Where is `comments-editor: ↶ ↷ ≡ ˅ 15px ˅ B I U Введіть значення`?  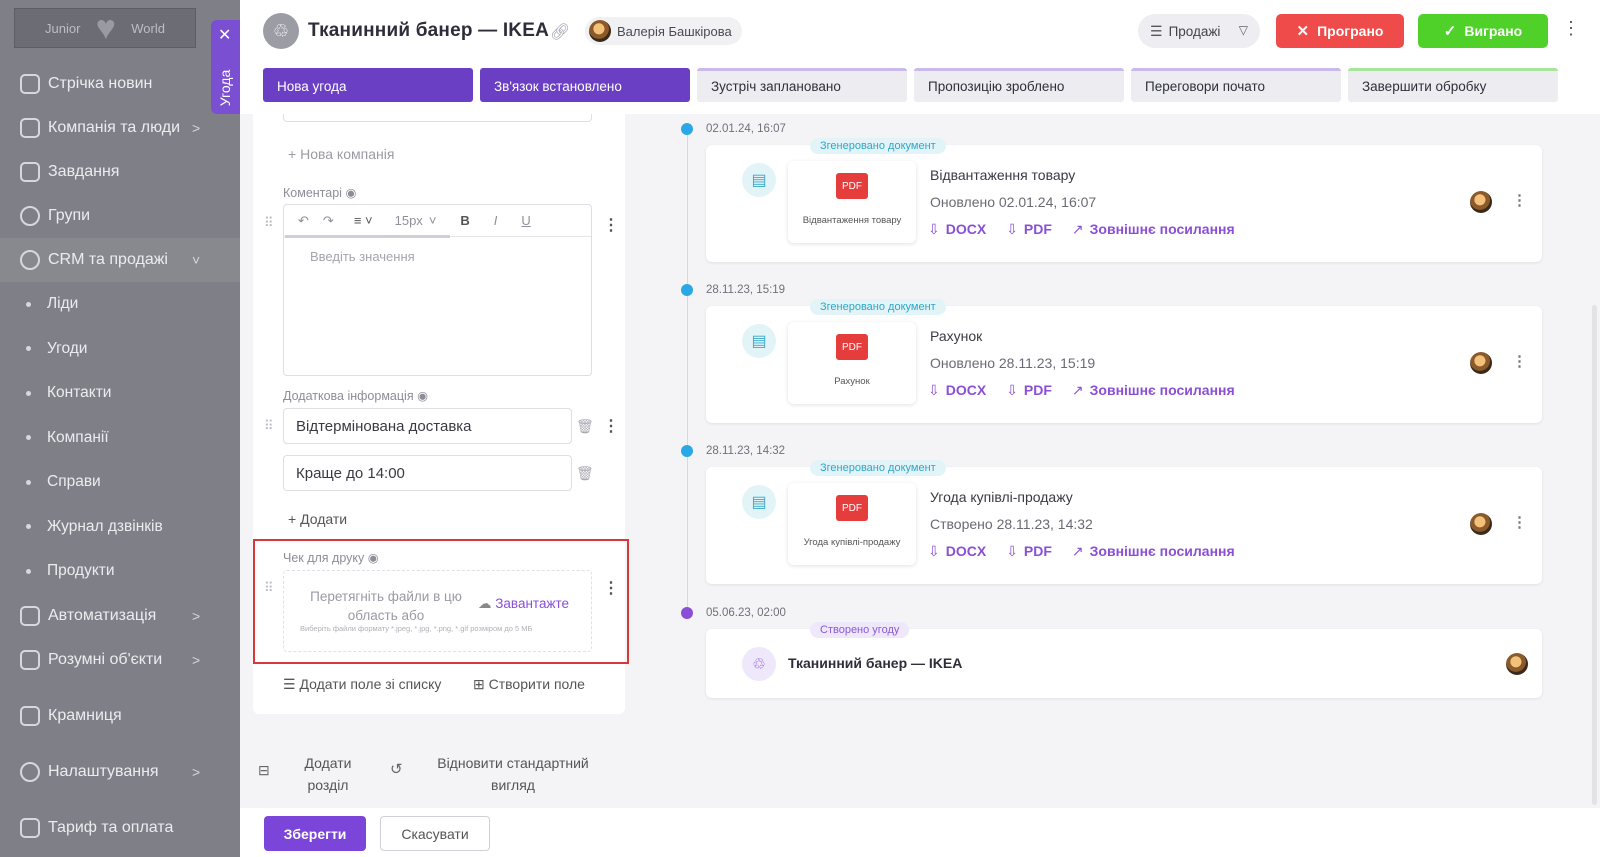
comments-editor: ↶ ↷ ≡ ˅ 15px ˅ B I U Введіть значення is located at coordinates (437, 290).